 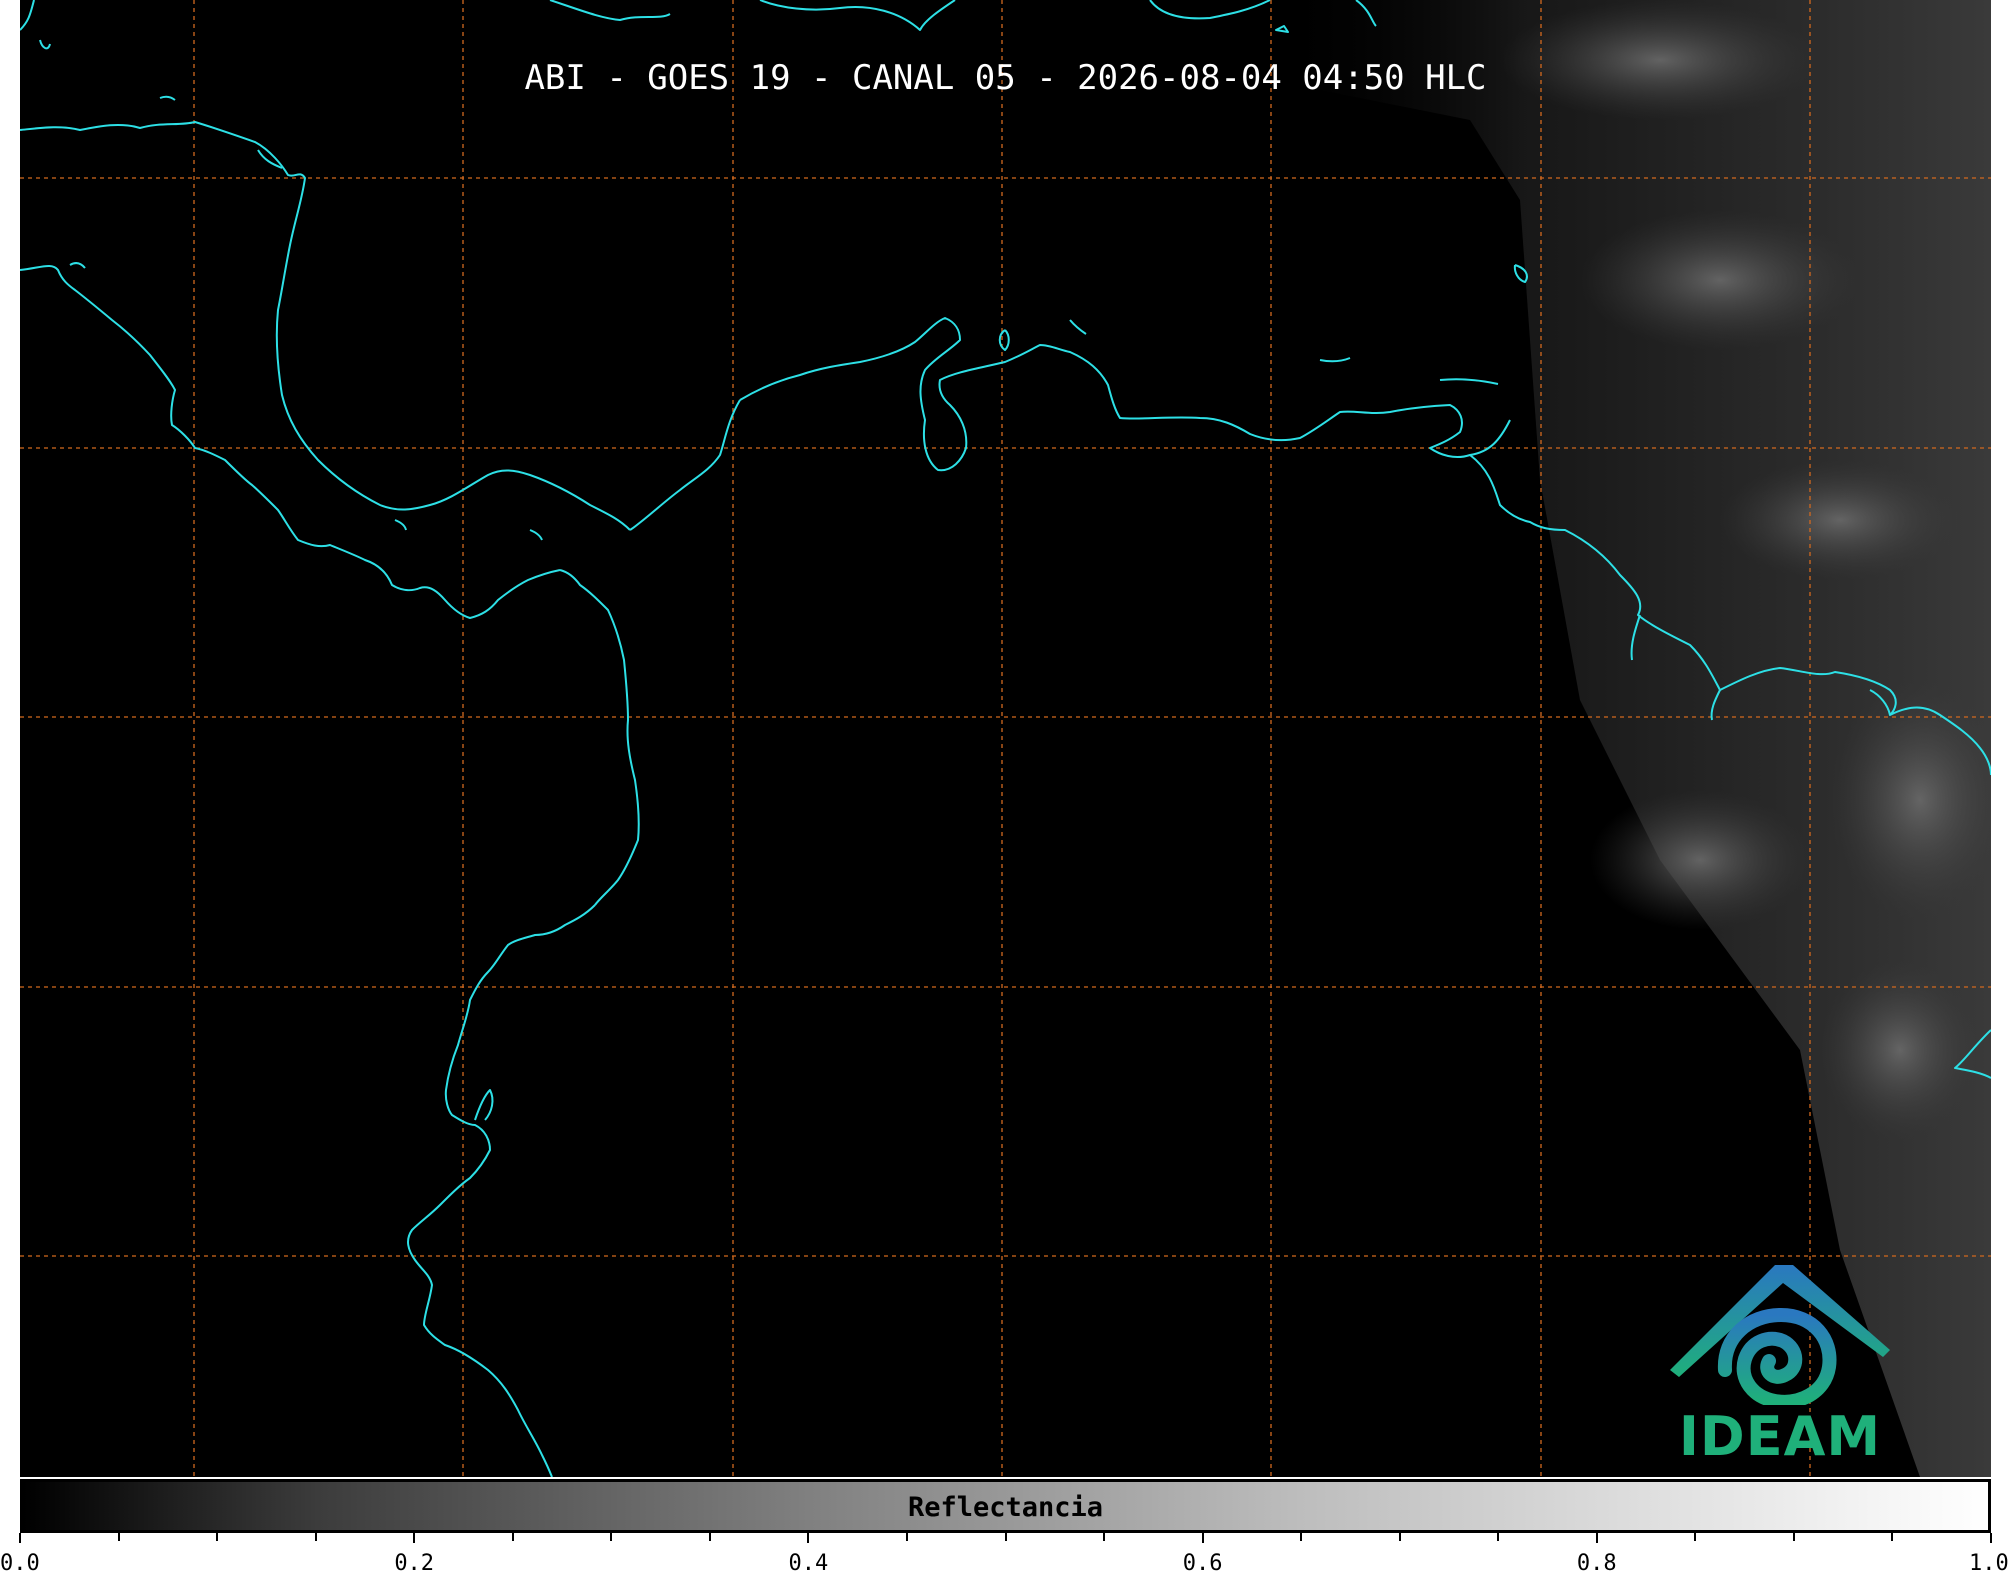 I want to click on colorbar-tick-label: 0.8, so click(x=1596, y=1563).